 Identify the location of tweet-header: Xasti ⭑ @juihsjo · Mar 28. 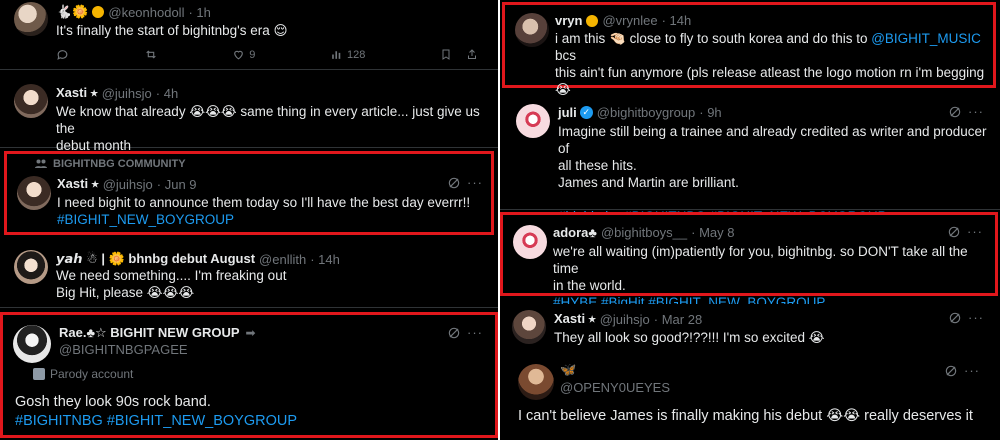
(628, 319).